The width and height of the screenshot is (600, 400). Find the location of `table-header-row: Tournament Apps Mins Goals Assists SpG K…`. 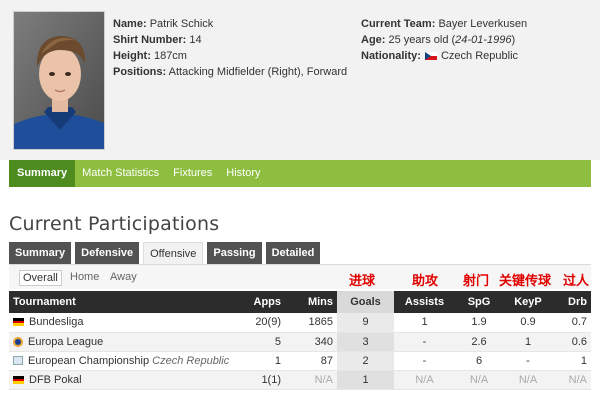

table-header-row: Tournament Apps Mins Goals Assists SpG K… is located at coordinates (300, 302).